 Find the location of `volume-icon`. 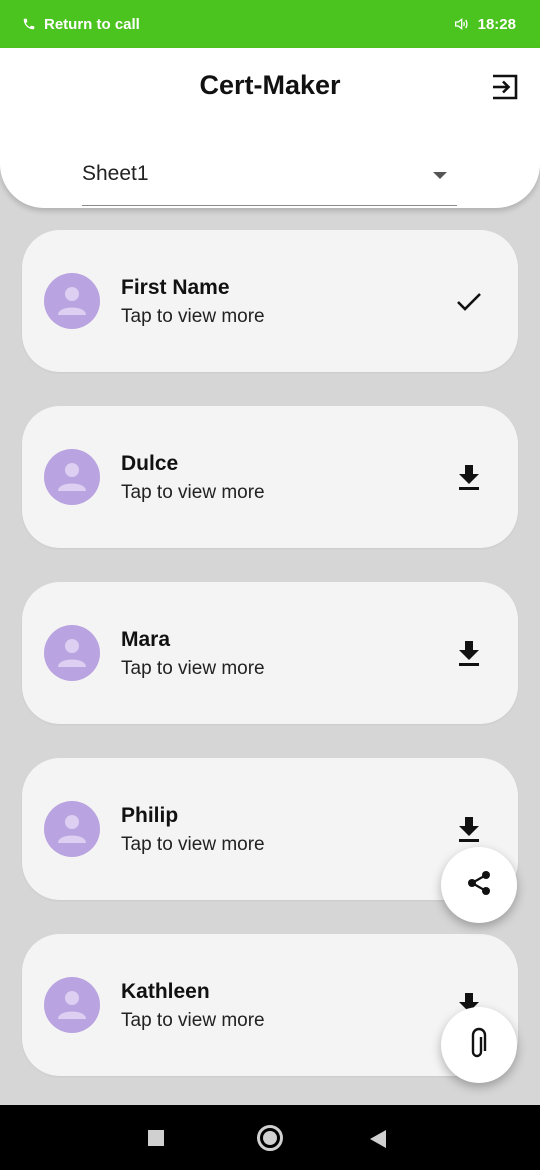

volume-icon is located at coordinates (461, 24).